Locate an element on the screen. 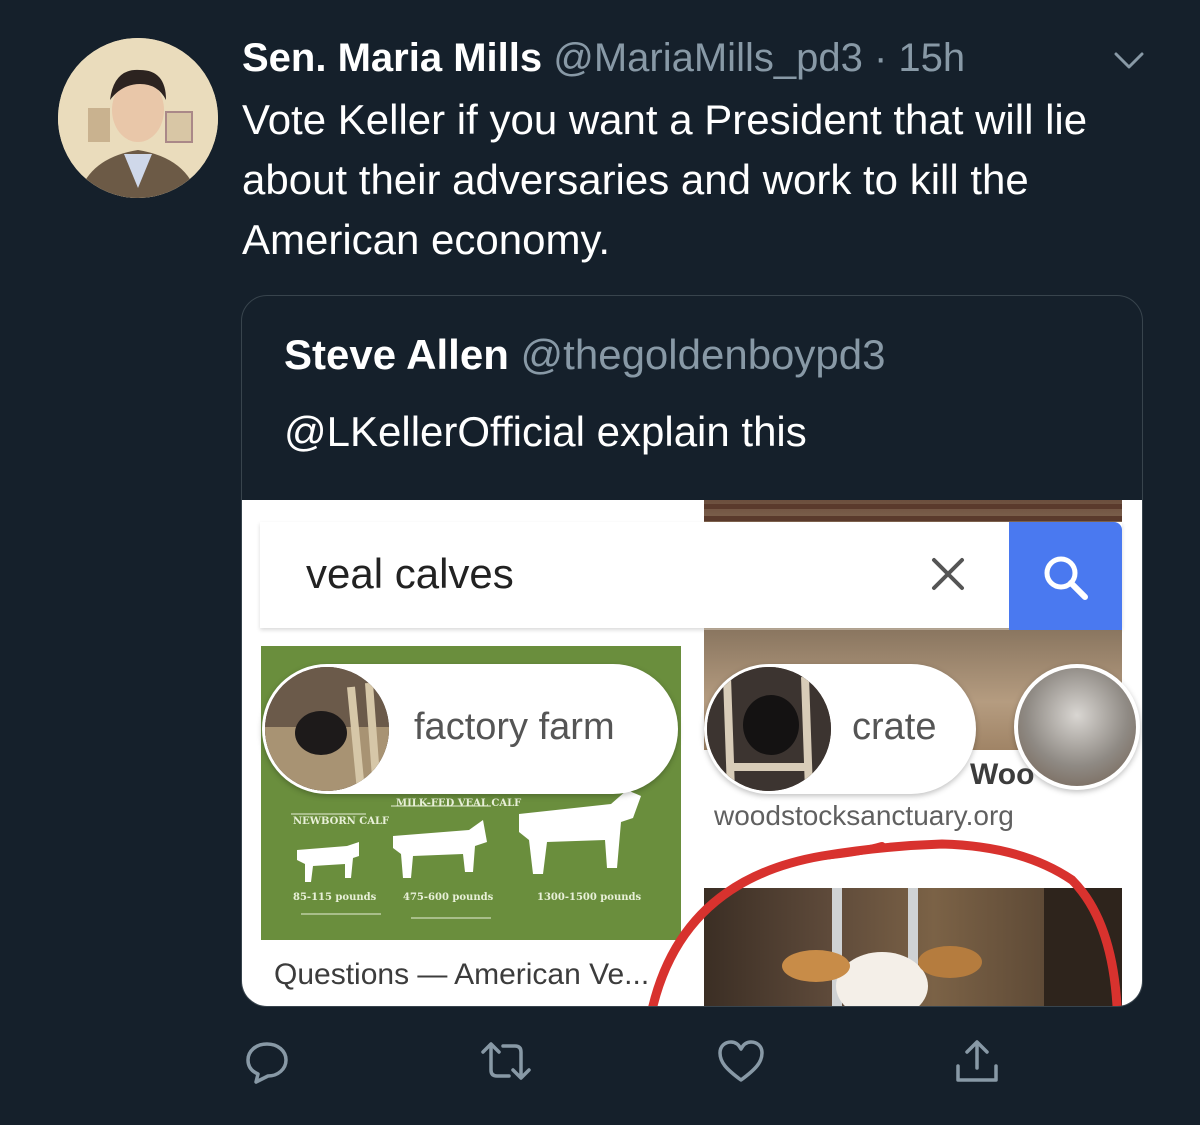 The image size is (1200, 1125). retweet-icon is located at coordinates (506, 1061).